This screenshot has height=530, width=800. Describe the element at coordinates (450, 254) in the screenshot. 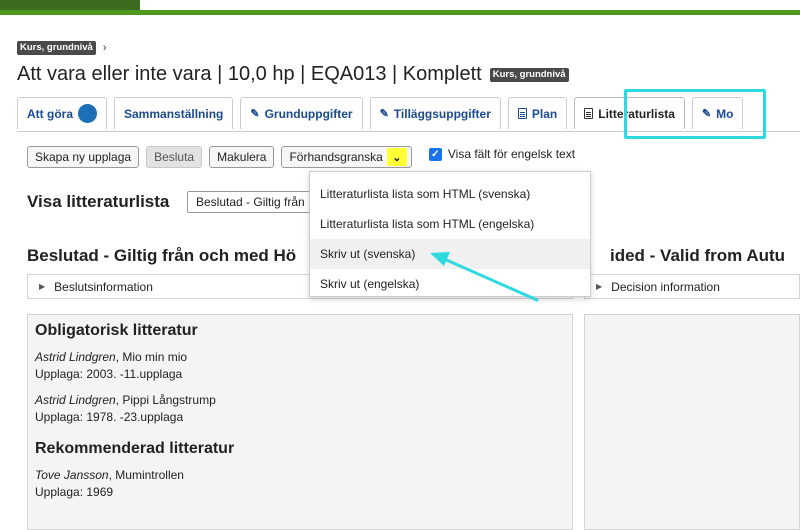

I see `menu-item-print-sv: Skriv ut (svenska)` at that location.